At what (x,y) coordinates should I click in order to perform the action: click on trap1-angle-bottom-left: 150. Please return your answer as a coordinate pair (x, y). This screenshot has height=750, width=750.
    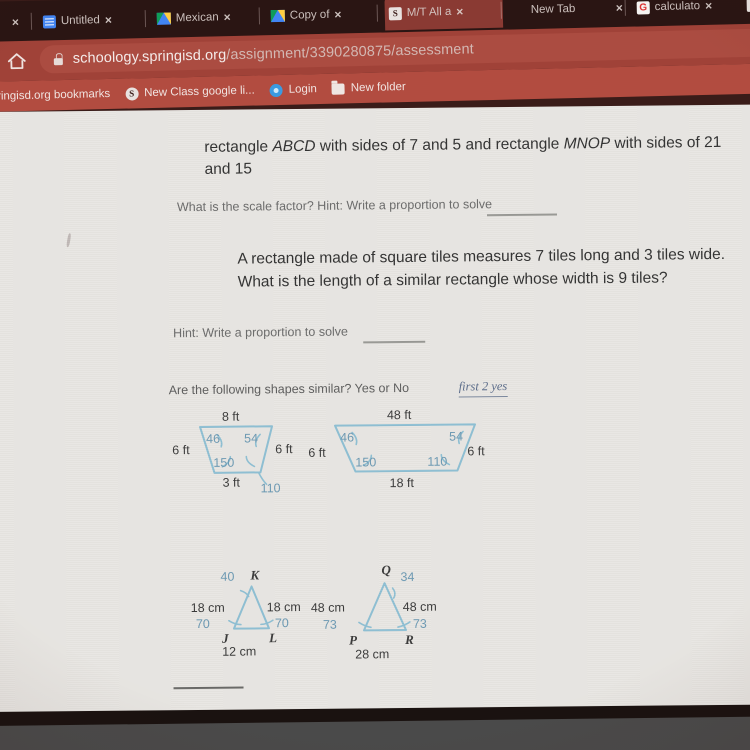
    Looking at the image, I should click on (223, 463).